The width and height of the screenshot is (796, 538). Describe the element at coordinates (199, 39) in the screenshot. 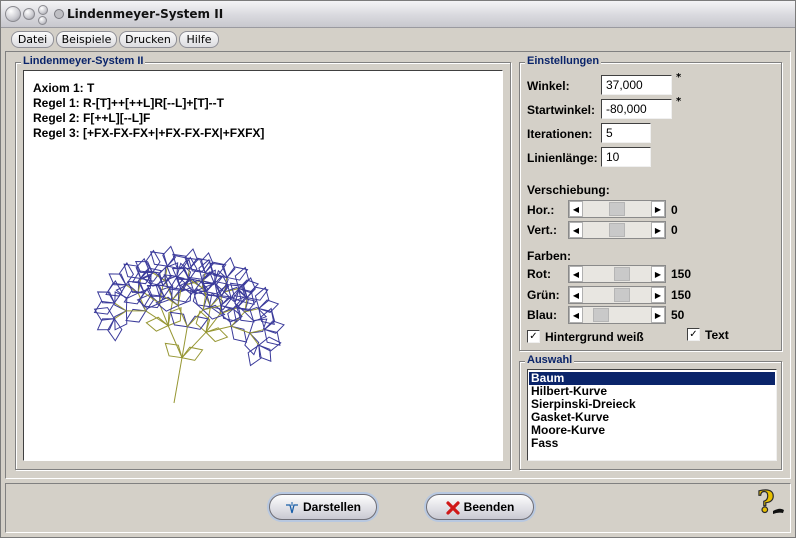

I see `menu-hilfe: Hilfe` at that location.